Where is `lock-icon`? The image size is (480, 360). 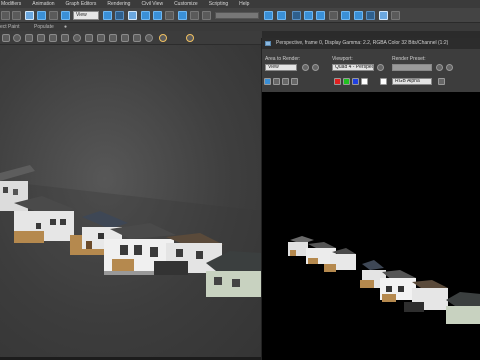
lock-icon is located at coordinates (380, 67).